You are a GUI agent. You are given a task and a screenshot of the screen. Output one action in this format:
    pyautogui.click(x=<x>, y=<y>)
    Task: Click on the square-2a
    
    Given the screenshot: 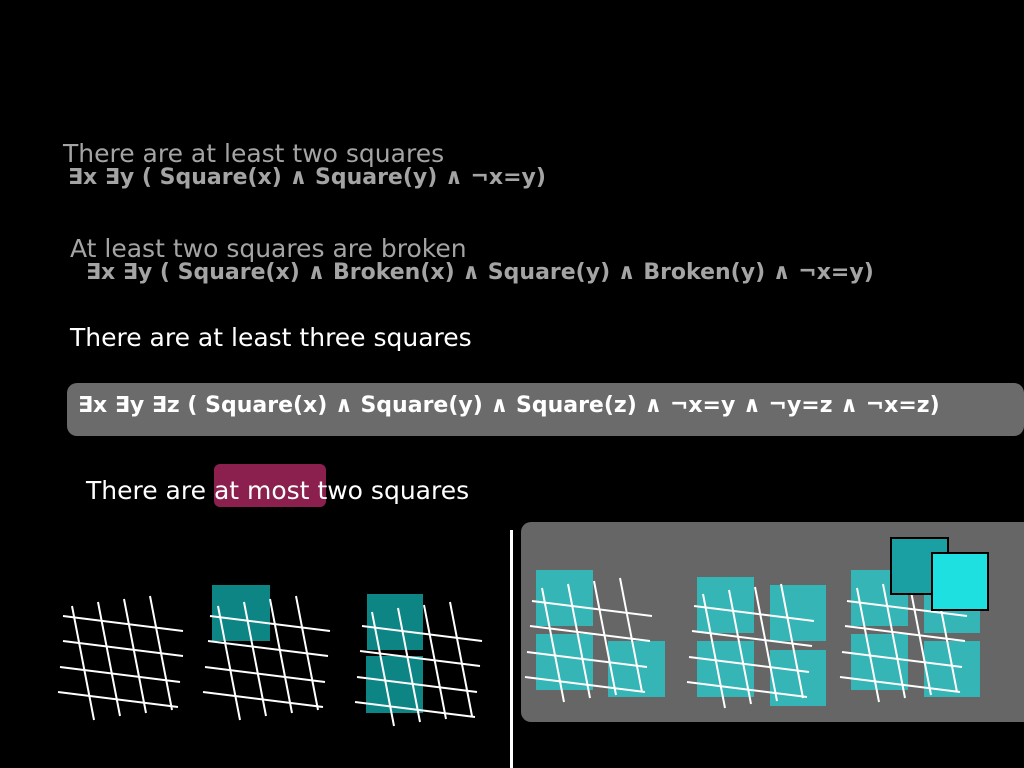 What is the action you would take?
    pyautogui.click(x=395, y=622)
    